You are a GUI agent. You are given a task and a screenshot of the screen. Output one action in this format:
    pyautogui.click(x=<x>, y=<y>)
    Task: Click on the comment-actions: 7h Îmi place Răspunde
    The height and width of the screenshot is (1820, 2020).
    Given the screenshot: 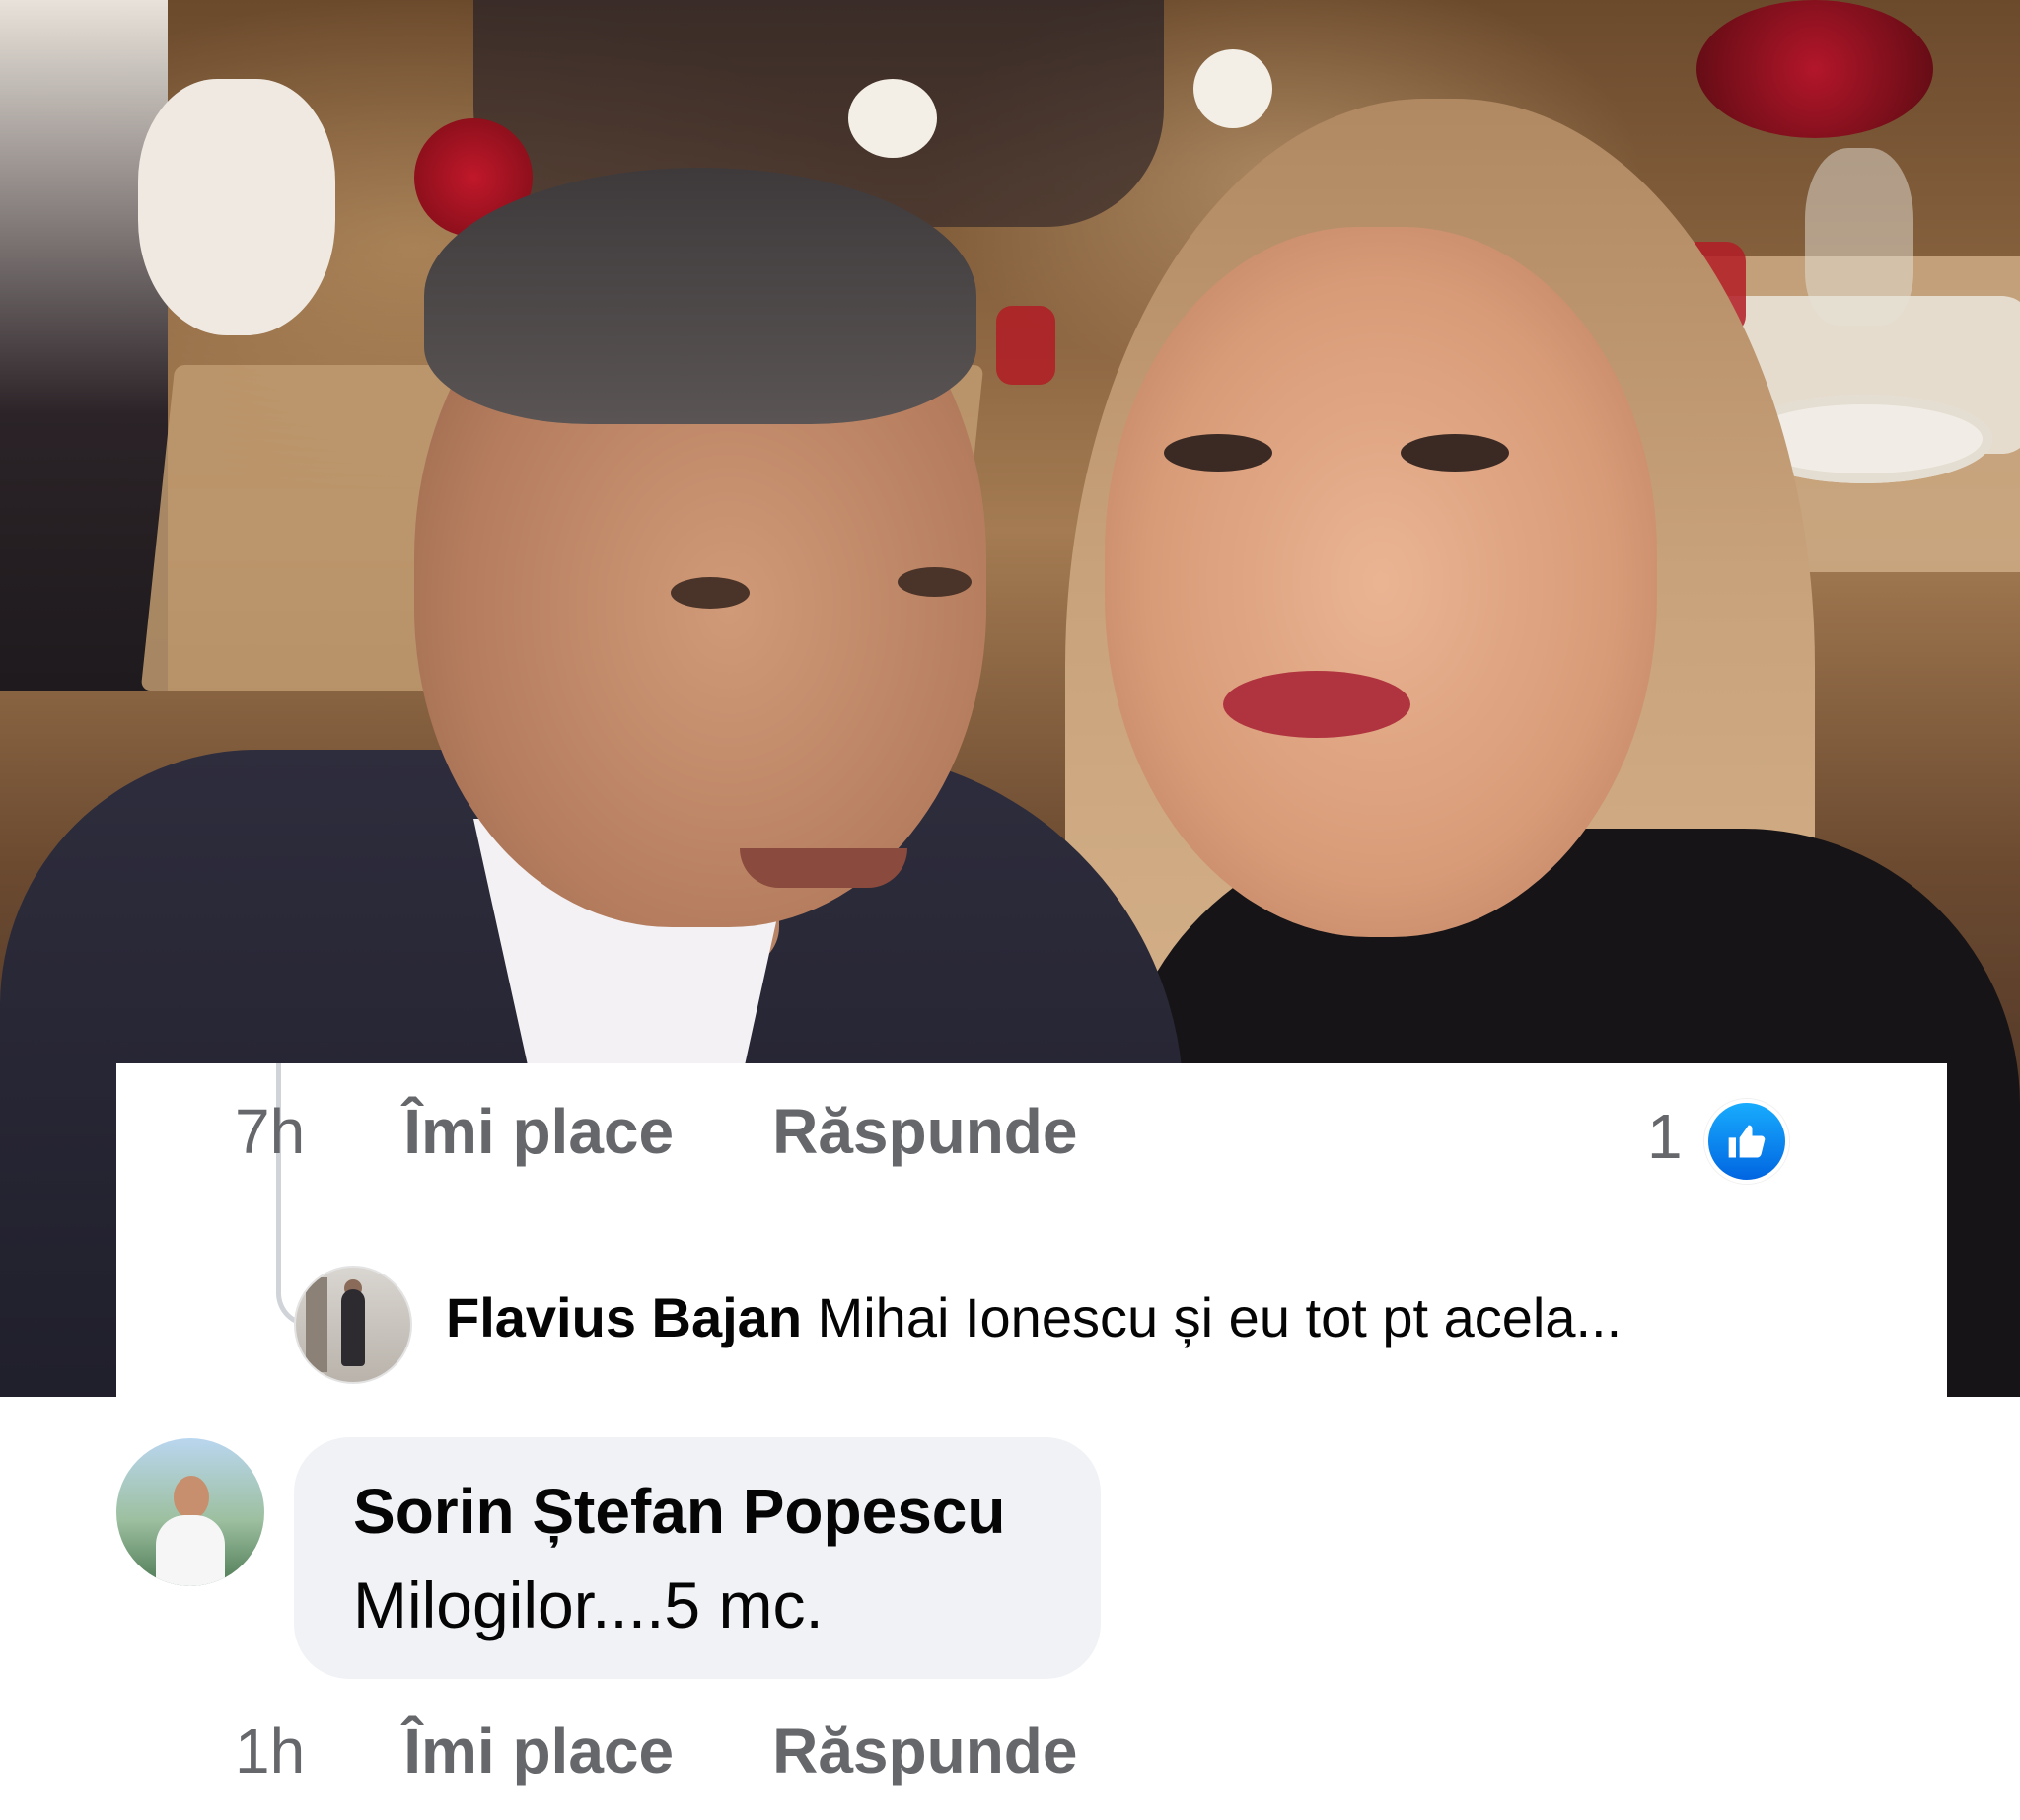 What is the action you would take?
    pyautogui.click(x=656, y=1131)
    